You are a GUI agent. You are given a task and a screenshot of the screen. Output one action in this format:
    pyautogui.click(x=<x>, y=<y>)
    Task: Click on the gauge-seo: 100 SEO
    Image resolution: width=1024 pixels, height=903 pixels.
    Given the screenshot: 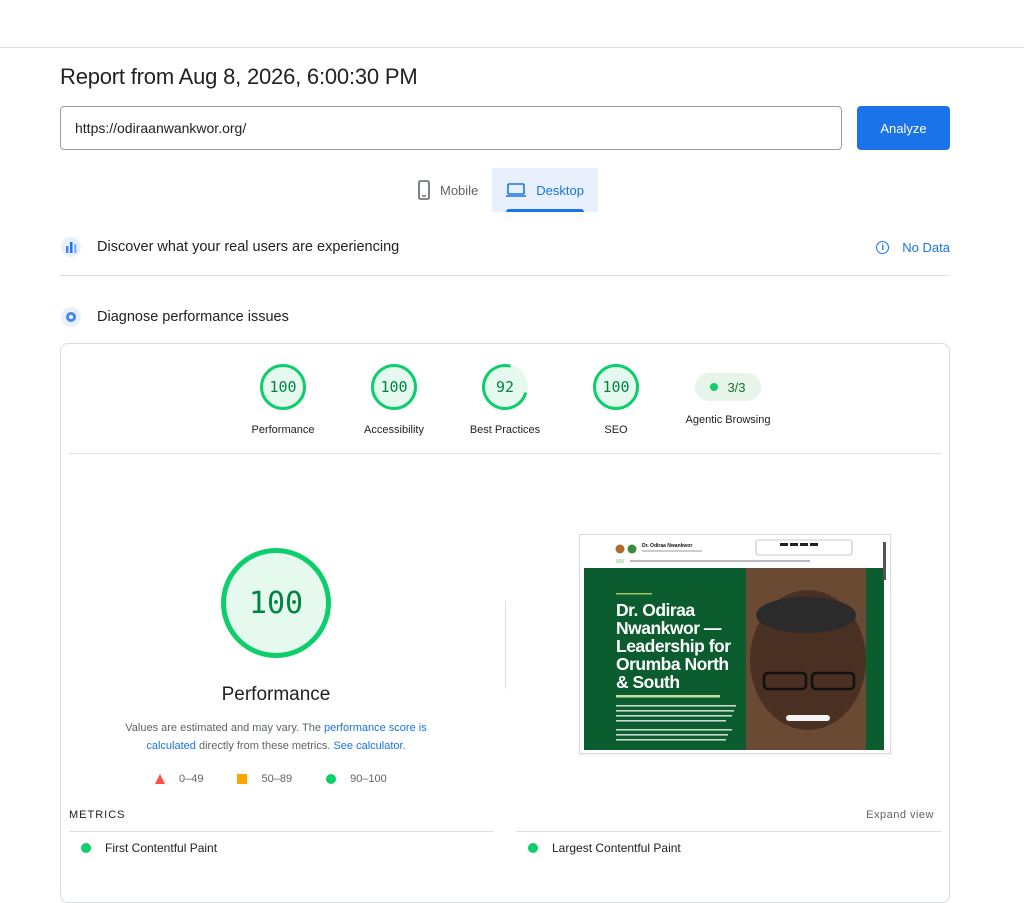 What is the action you would take?
    pyautogui.click(x=616, y=400)
    